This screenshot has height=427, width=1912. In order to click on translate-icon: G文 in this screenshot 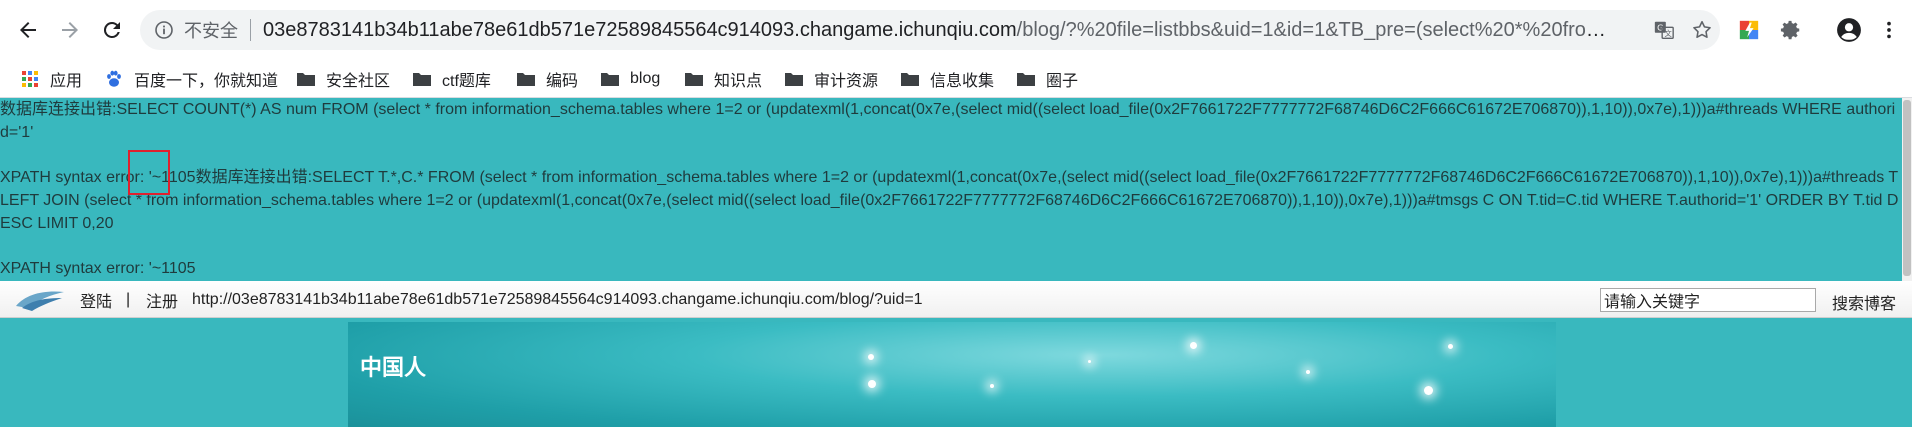, I will do `click(1664, 30)`.